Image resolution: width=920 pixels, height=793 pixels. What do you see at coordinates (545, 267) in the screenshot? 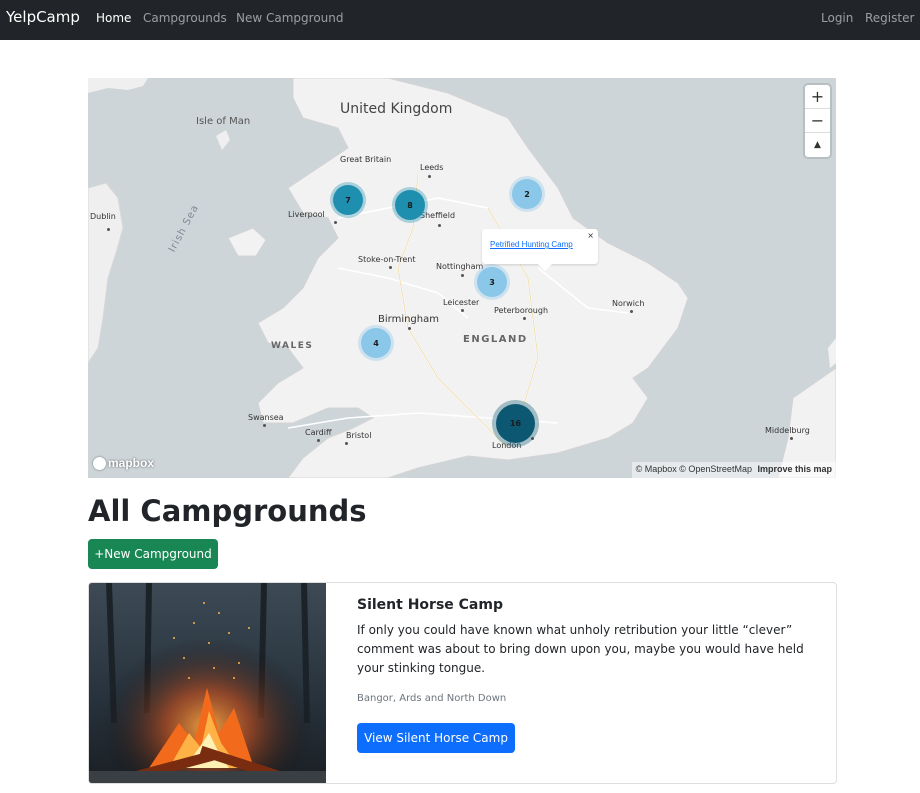
I see `popup-tip` at bounding box center [545, 267].